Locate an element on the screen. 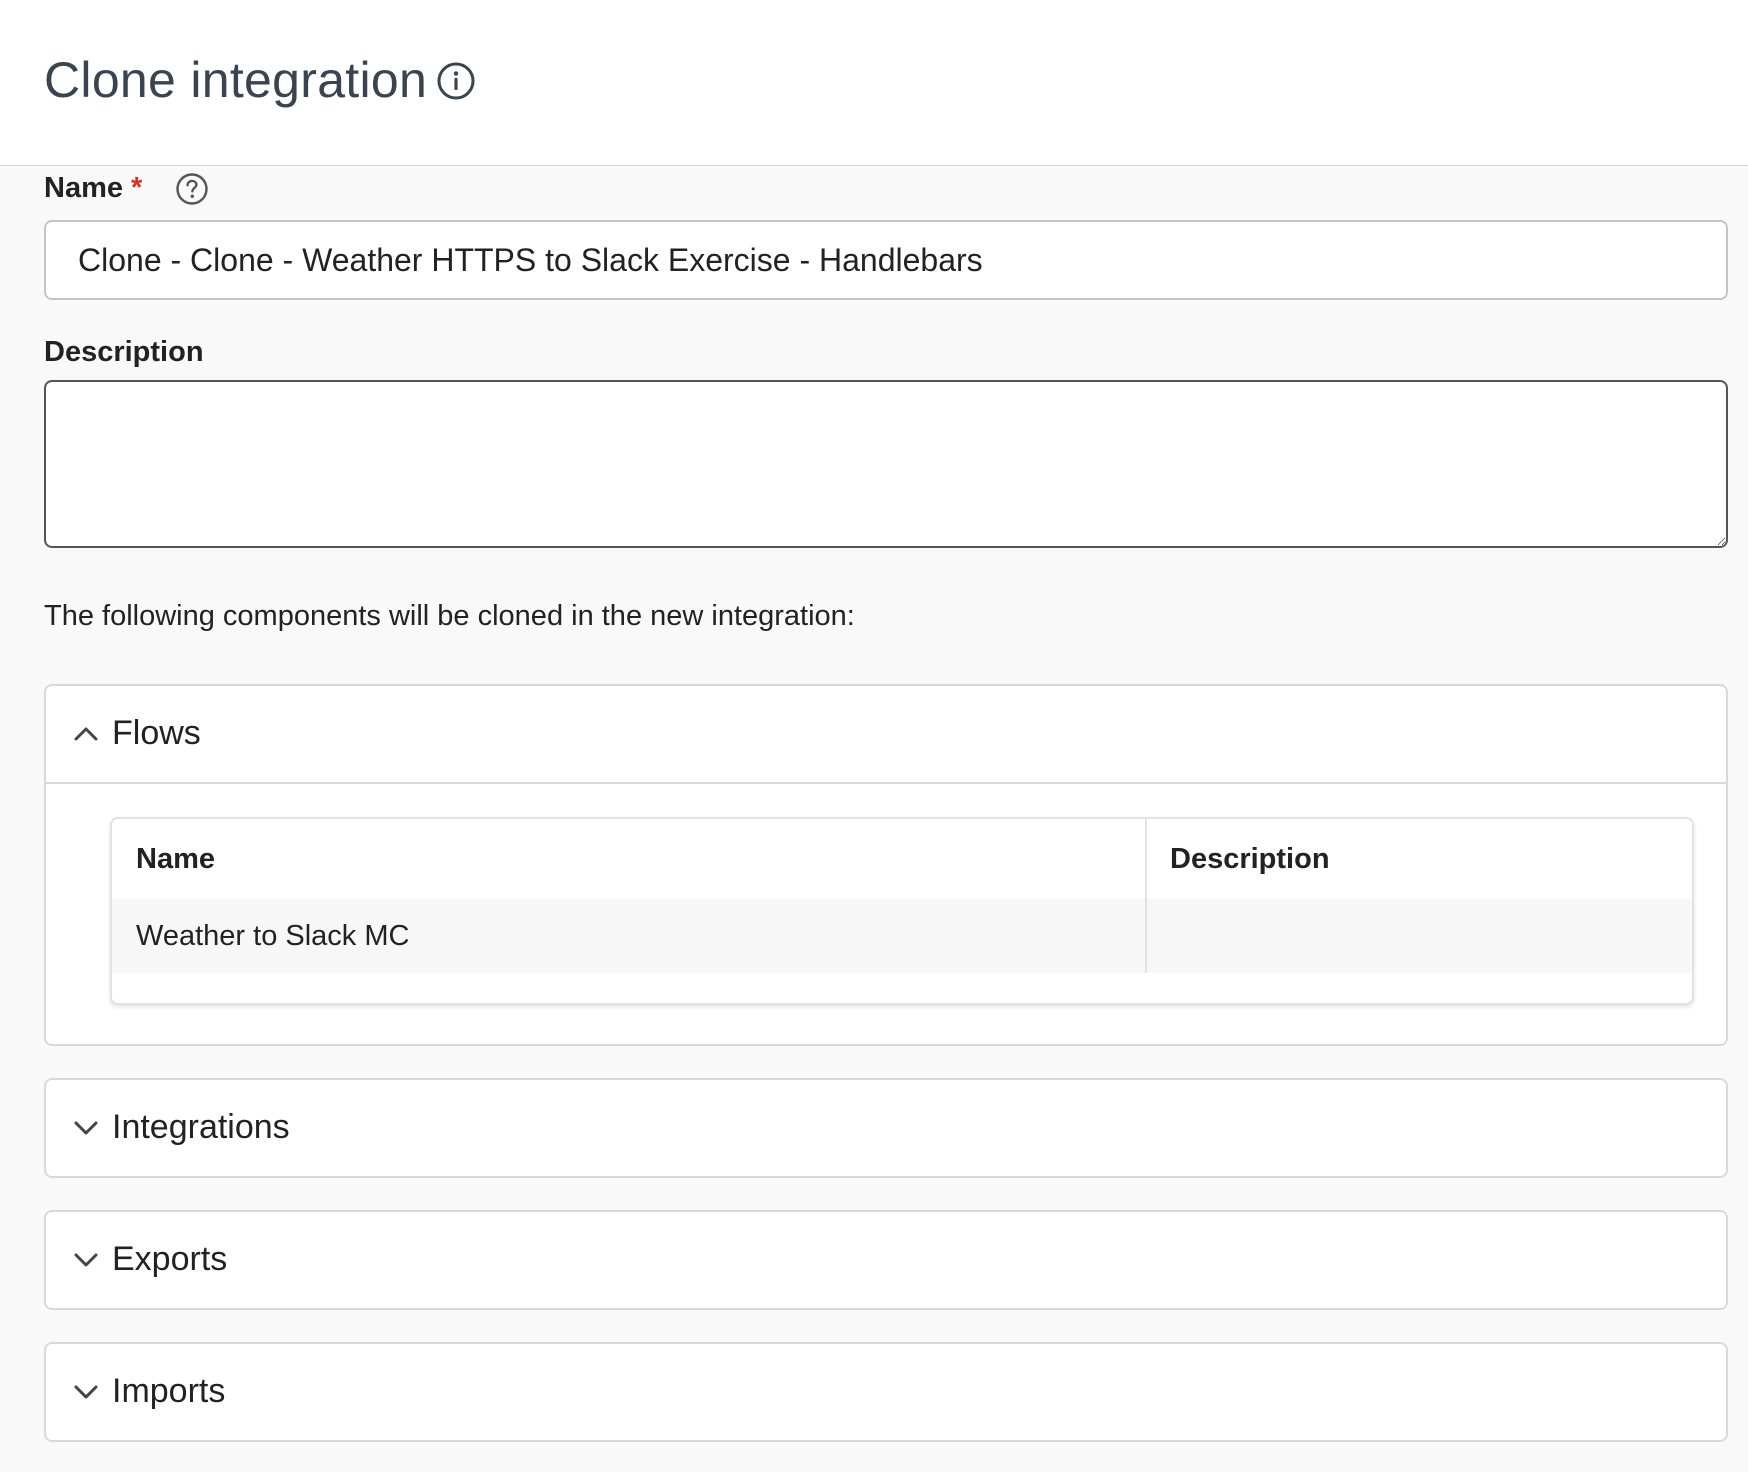 The width and height of the screenshot is (1748, 1472). table-row: Weather to Slack MC is located at coordinates (902, 936).